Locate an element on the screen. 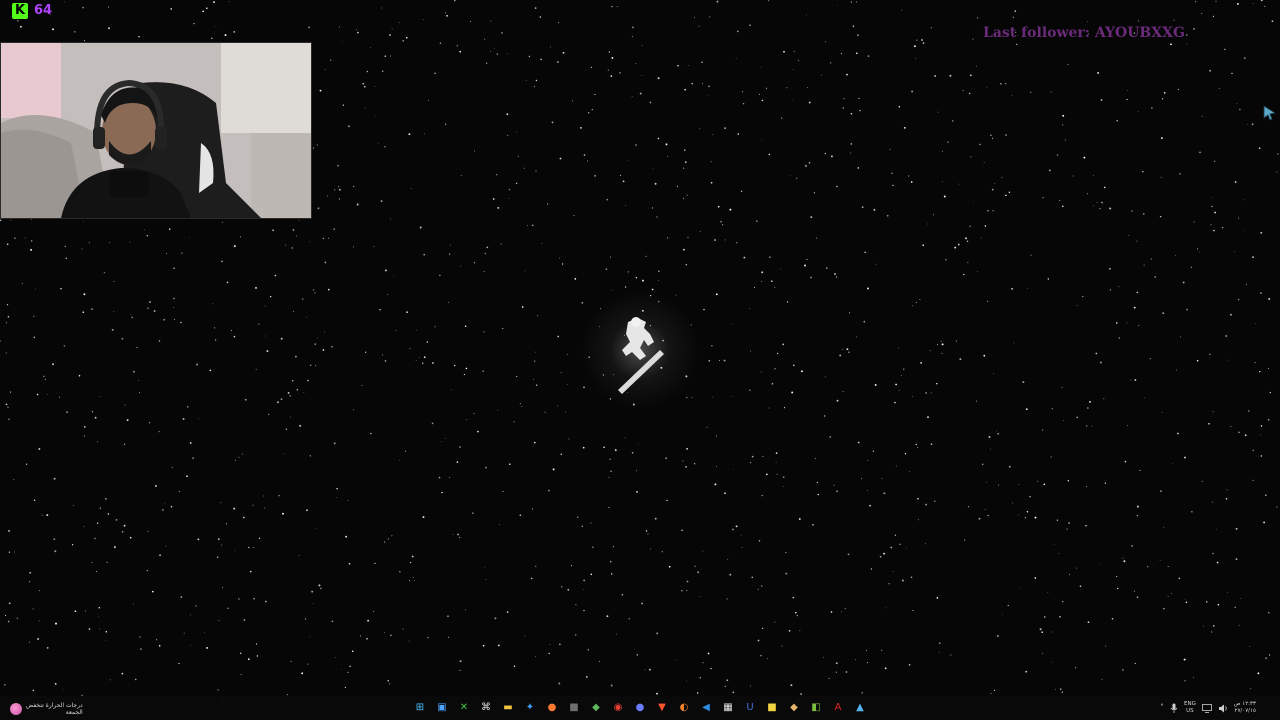 The width and height of the screenshot is (1280, 720). blender-icon: ◐ is located at coordinates (684, 708).